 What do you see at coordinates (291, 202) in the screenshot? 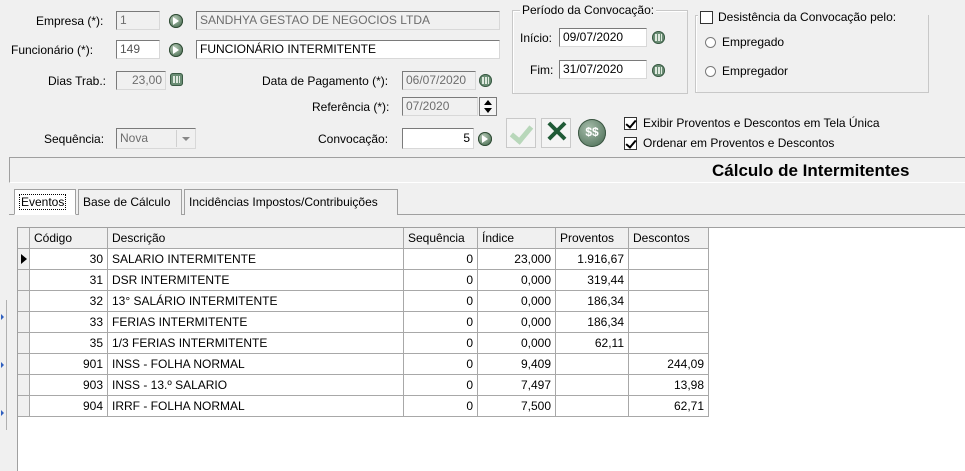
I see `tab-incidencias: Incidências Impostos/Contribuições` at bounding box center [291, 202].